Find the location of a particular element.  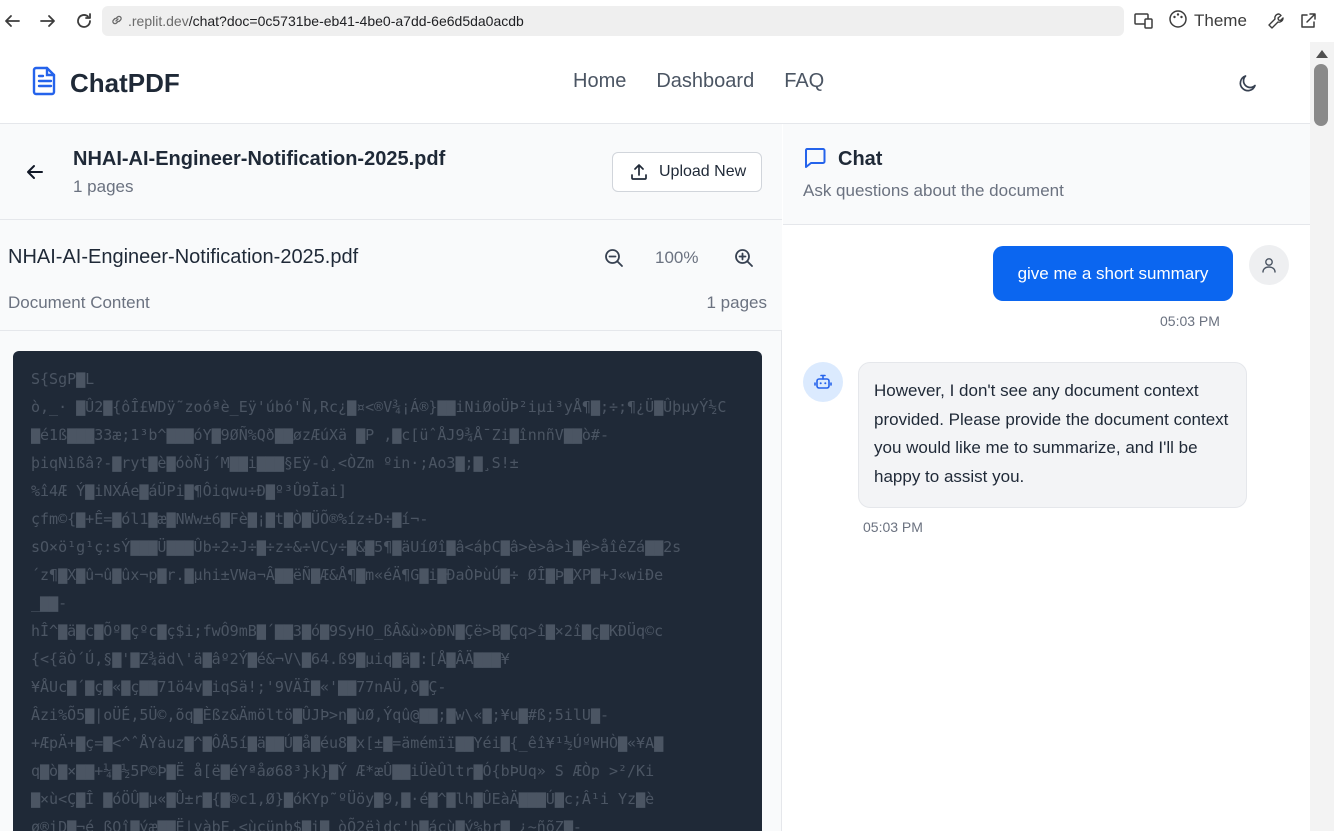

nav-faq: FAQ is located at coordinates (804, 81).